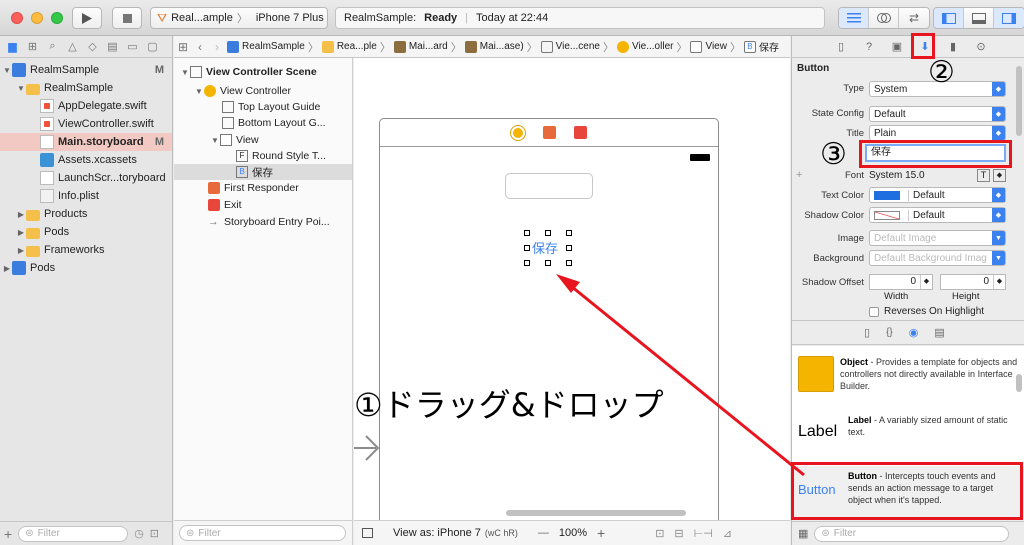 Image resolution: width=1024 pixels, height=545 pixels. What do you see at coordinates (912, 533) in the screenshot?
I see `library-filter-input: ⊜ Filter` at bounding box center [912, 533].